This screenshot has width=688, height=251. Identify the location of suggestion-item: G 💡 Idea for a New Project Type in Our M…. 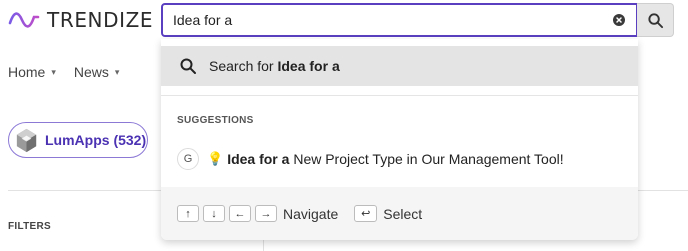
(370, 159).